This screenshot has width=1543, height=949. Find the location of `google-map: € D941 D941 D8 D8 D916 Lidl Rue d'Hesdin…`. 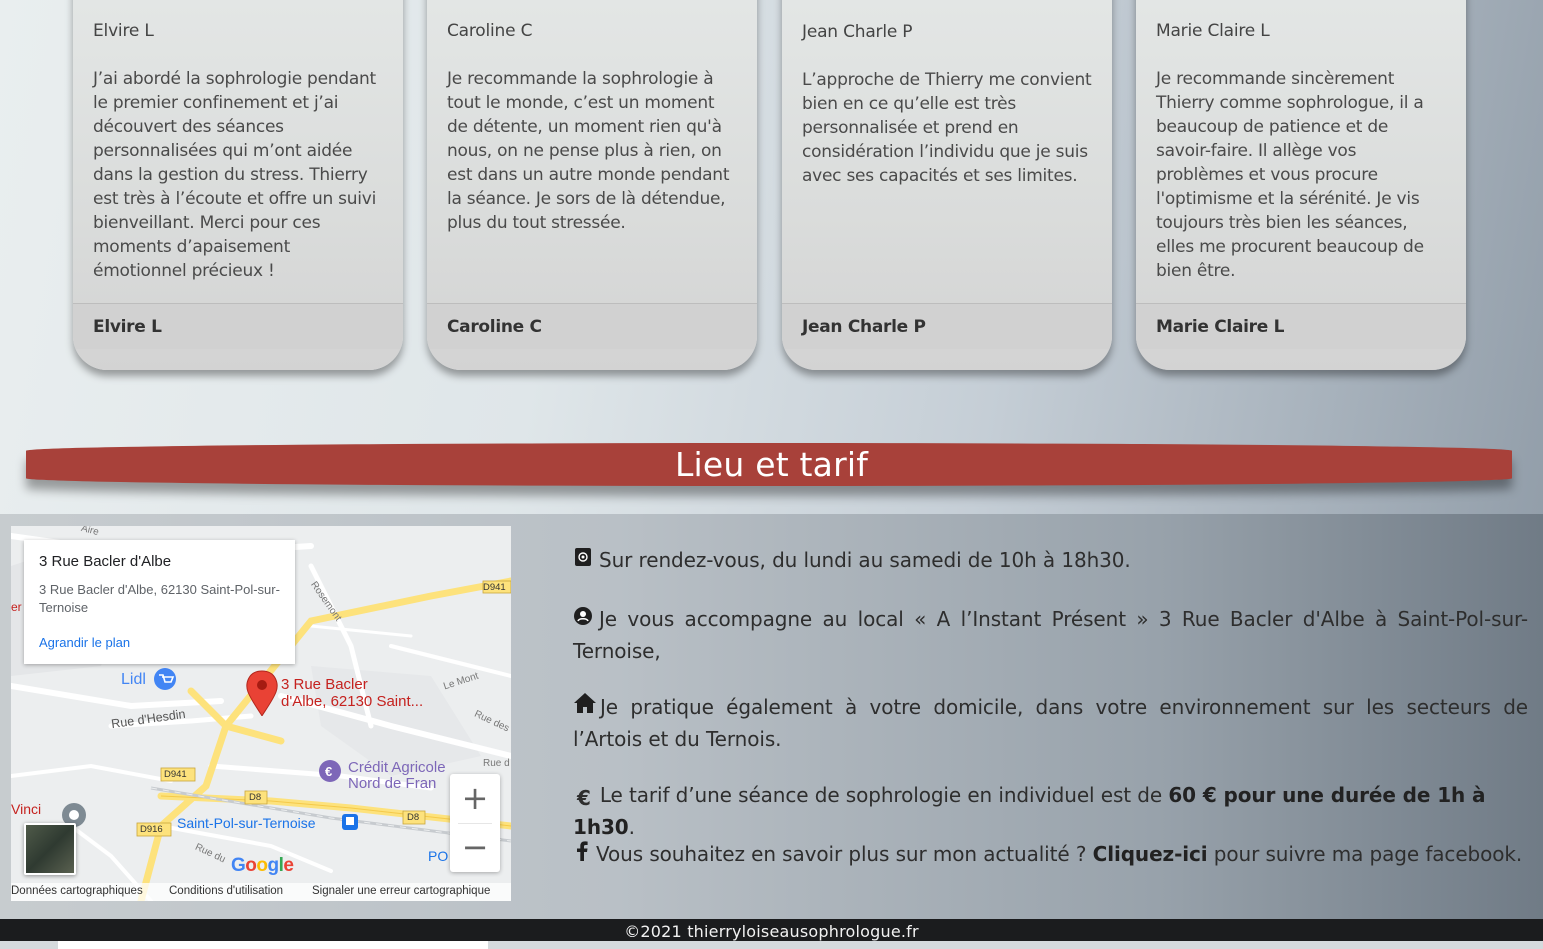

google-map: € D941 D941 D8 D8 D916 Lidl Rue d'Hesdin… is located at coordinates (261, 713).